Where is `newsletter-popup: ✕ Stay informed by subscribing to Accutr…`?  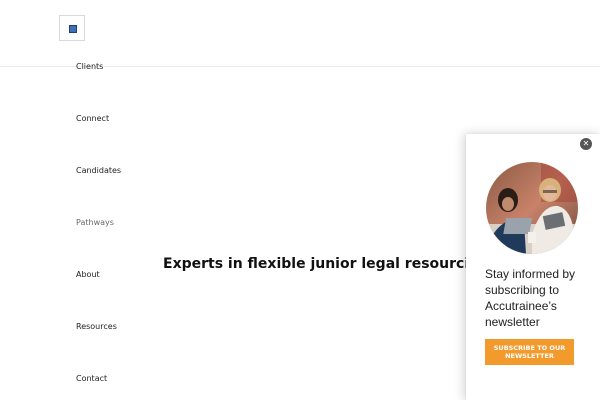
newsletter-popup: ✕ Stay informed by subscribing to Accutr… is located at coordinates (533, 267).